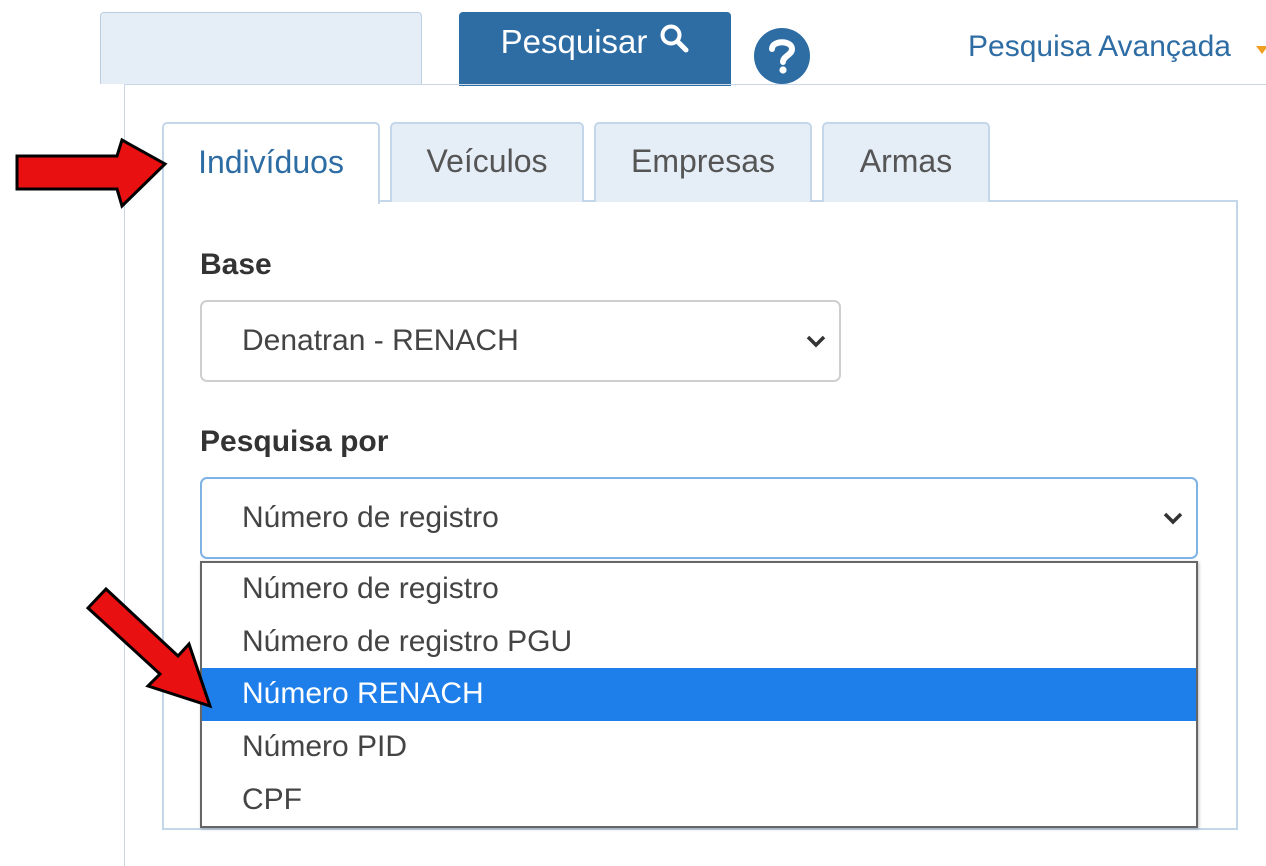  I want to click on option-numero-pid: Número PID, so click(699, 747).